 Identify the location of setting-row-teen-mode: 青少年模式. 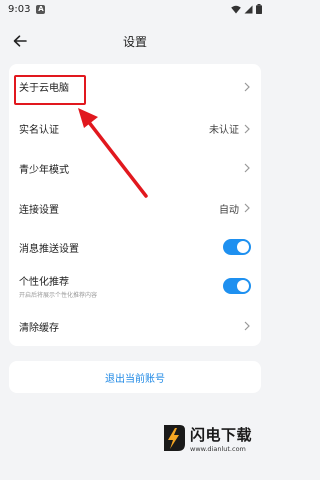
(135, 168).